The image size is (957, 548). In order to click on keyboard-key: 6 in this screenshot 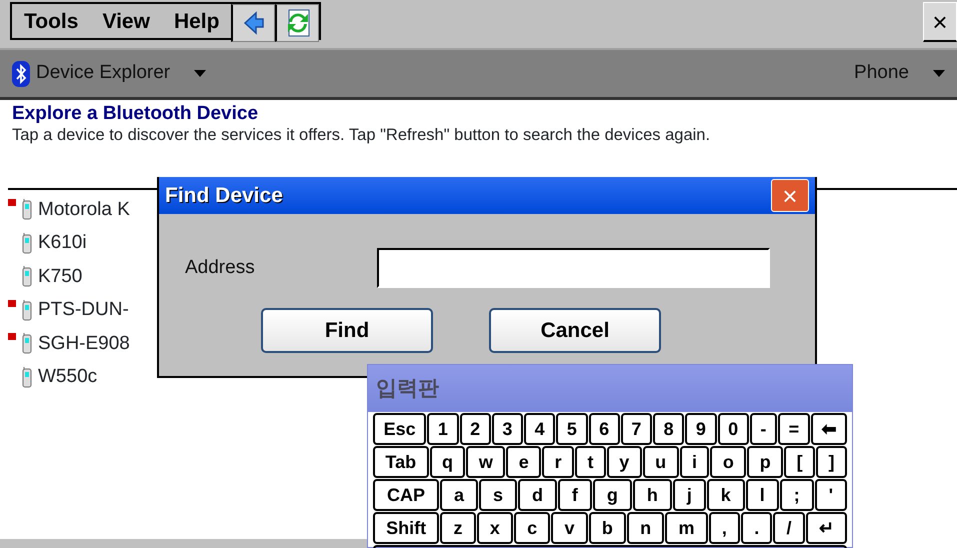, I will do `click(604, 429)`.